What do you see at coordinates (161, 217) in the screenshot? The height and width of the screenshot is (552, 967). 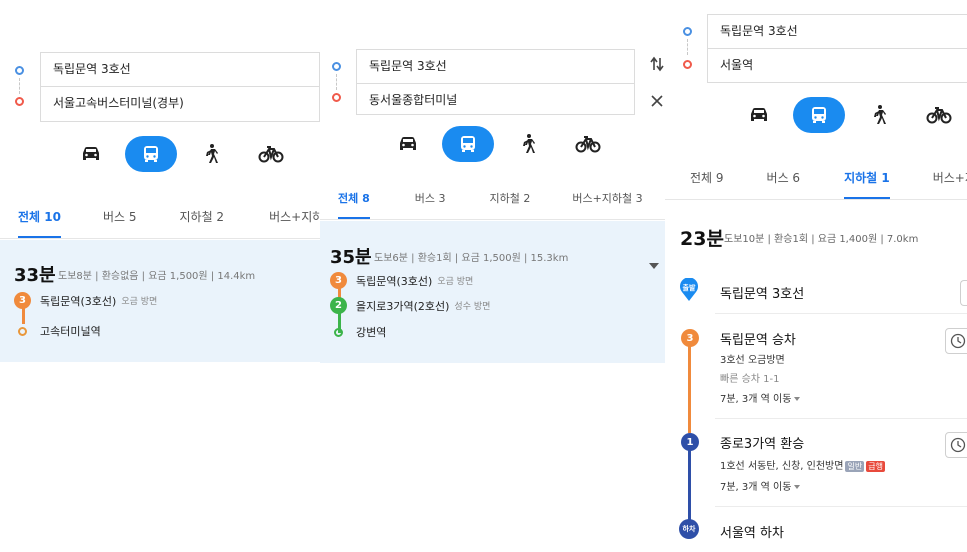 I see `result-tabs: 전체 10 버스 5 지하철 2 버스+지하` at bounding box center [161, 217].